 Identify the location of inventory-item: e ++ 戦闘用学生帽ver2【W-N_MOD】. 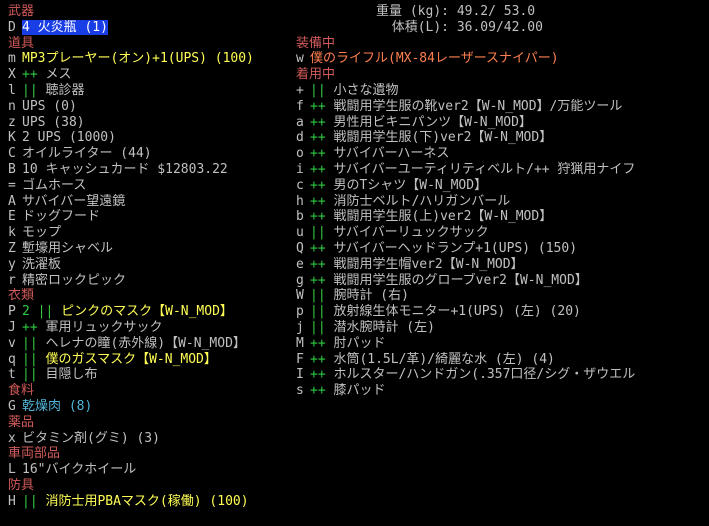
(502, 265).